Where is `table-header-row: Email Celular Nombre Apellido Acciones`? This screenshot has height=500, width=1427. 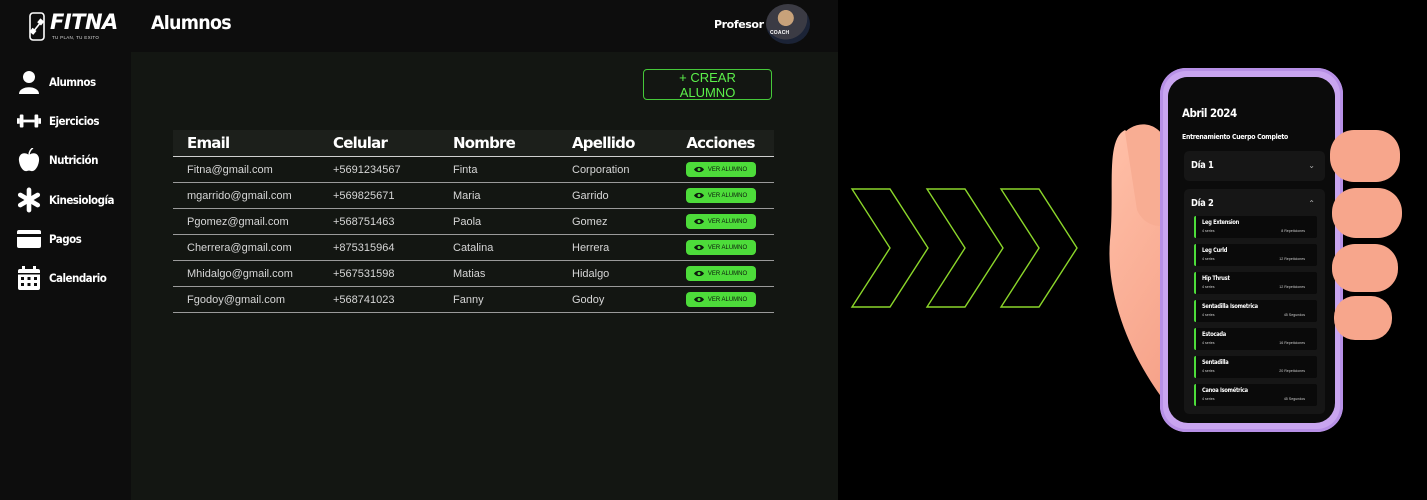 table-header-row: Email Celular Nombre Apellido Acciones is located at coordinates (473, 143).